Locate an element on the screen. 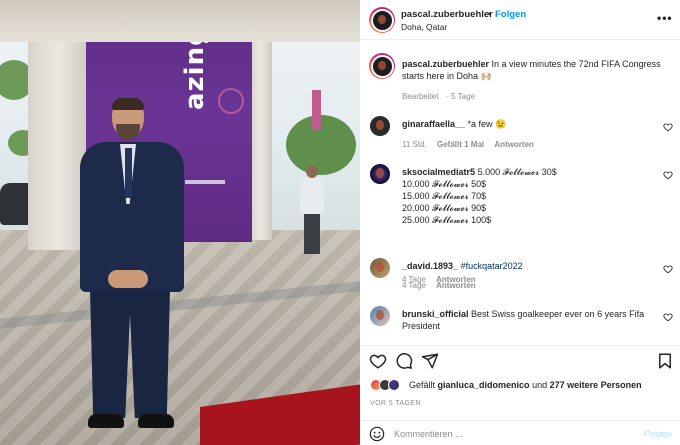  post-date: VOR 5 TAGEN is located at coordinates (395, 403).